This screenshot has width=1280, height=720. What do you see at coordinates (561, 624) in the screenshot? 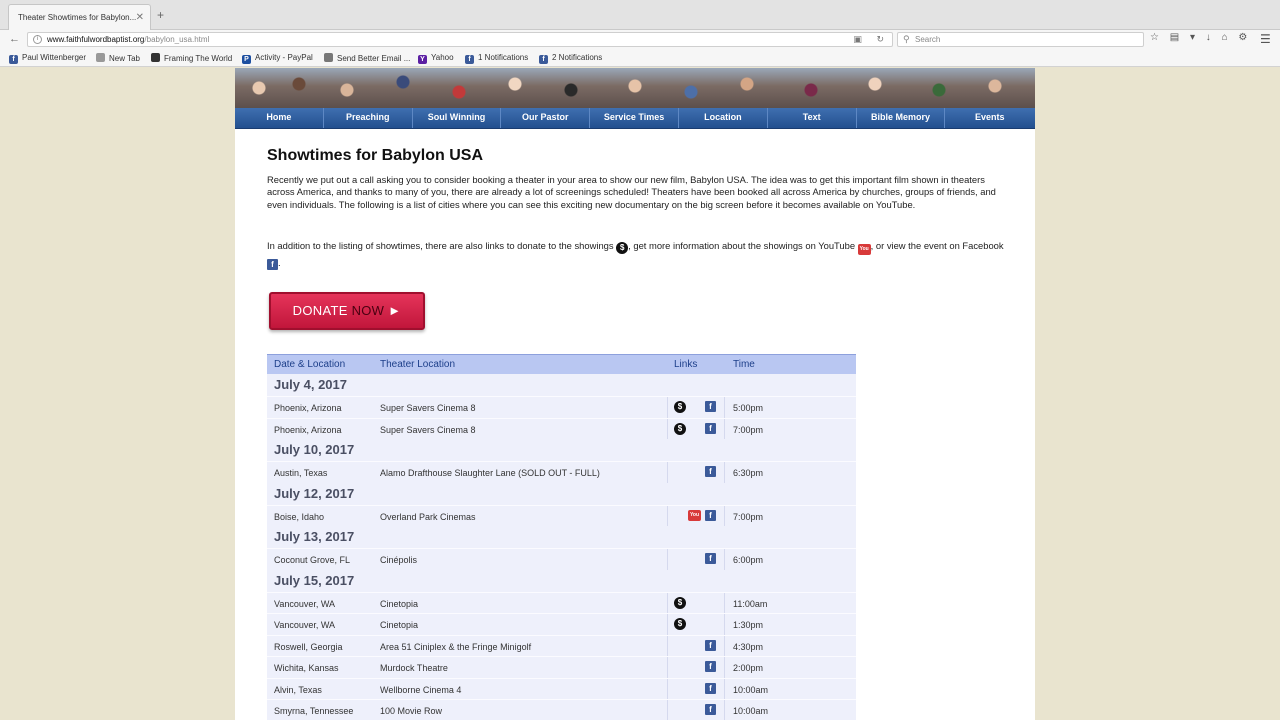
I see `table-row: Vancouver, WA Cinetopia $1:30pm` at bounding box center [561, 624].